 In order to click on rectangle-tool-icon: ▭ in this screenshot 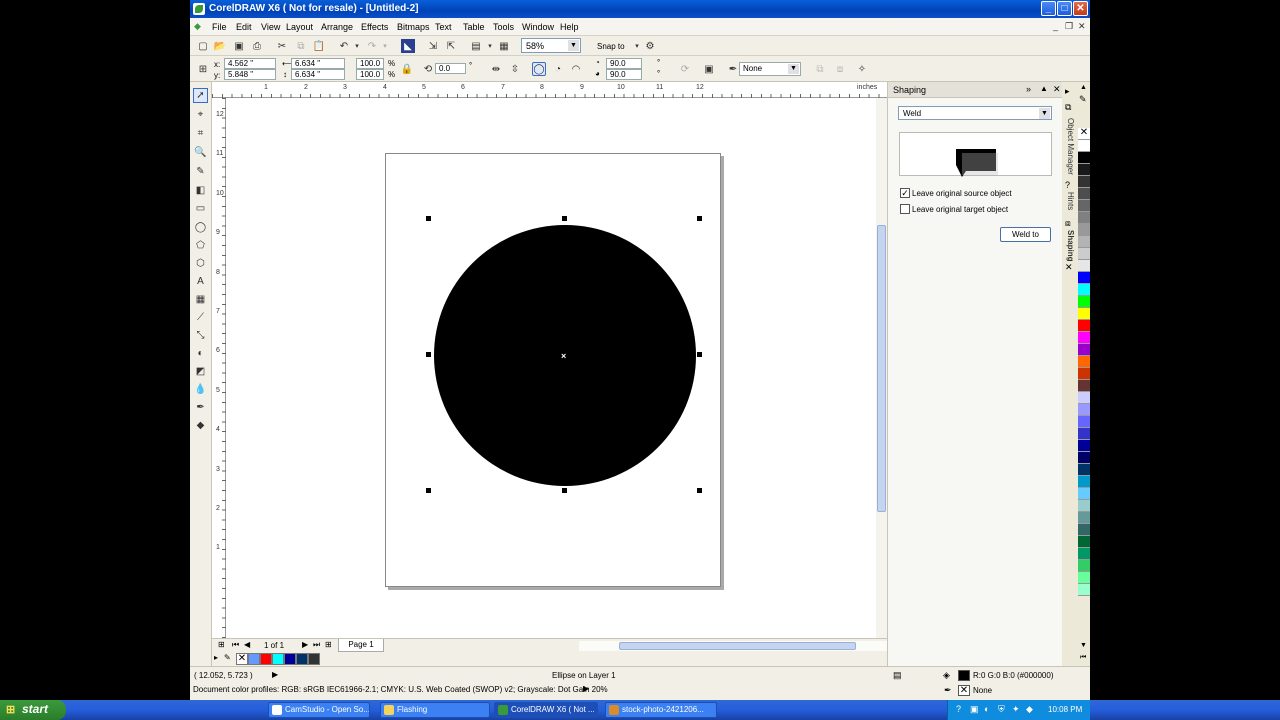, I will do `click(200, 208)`.